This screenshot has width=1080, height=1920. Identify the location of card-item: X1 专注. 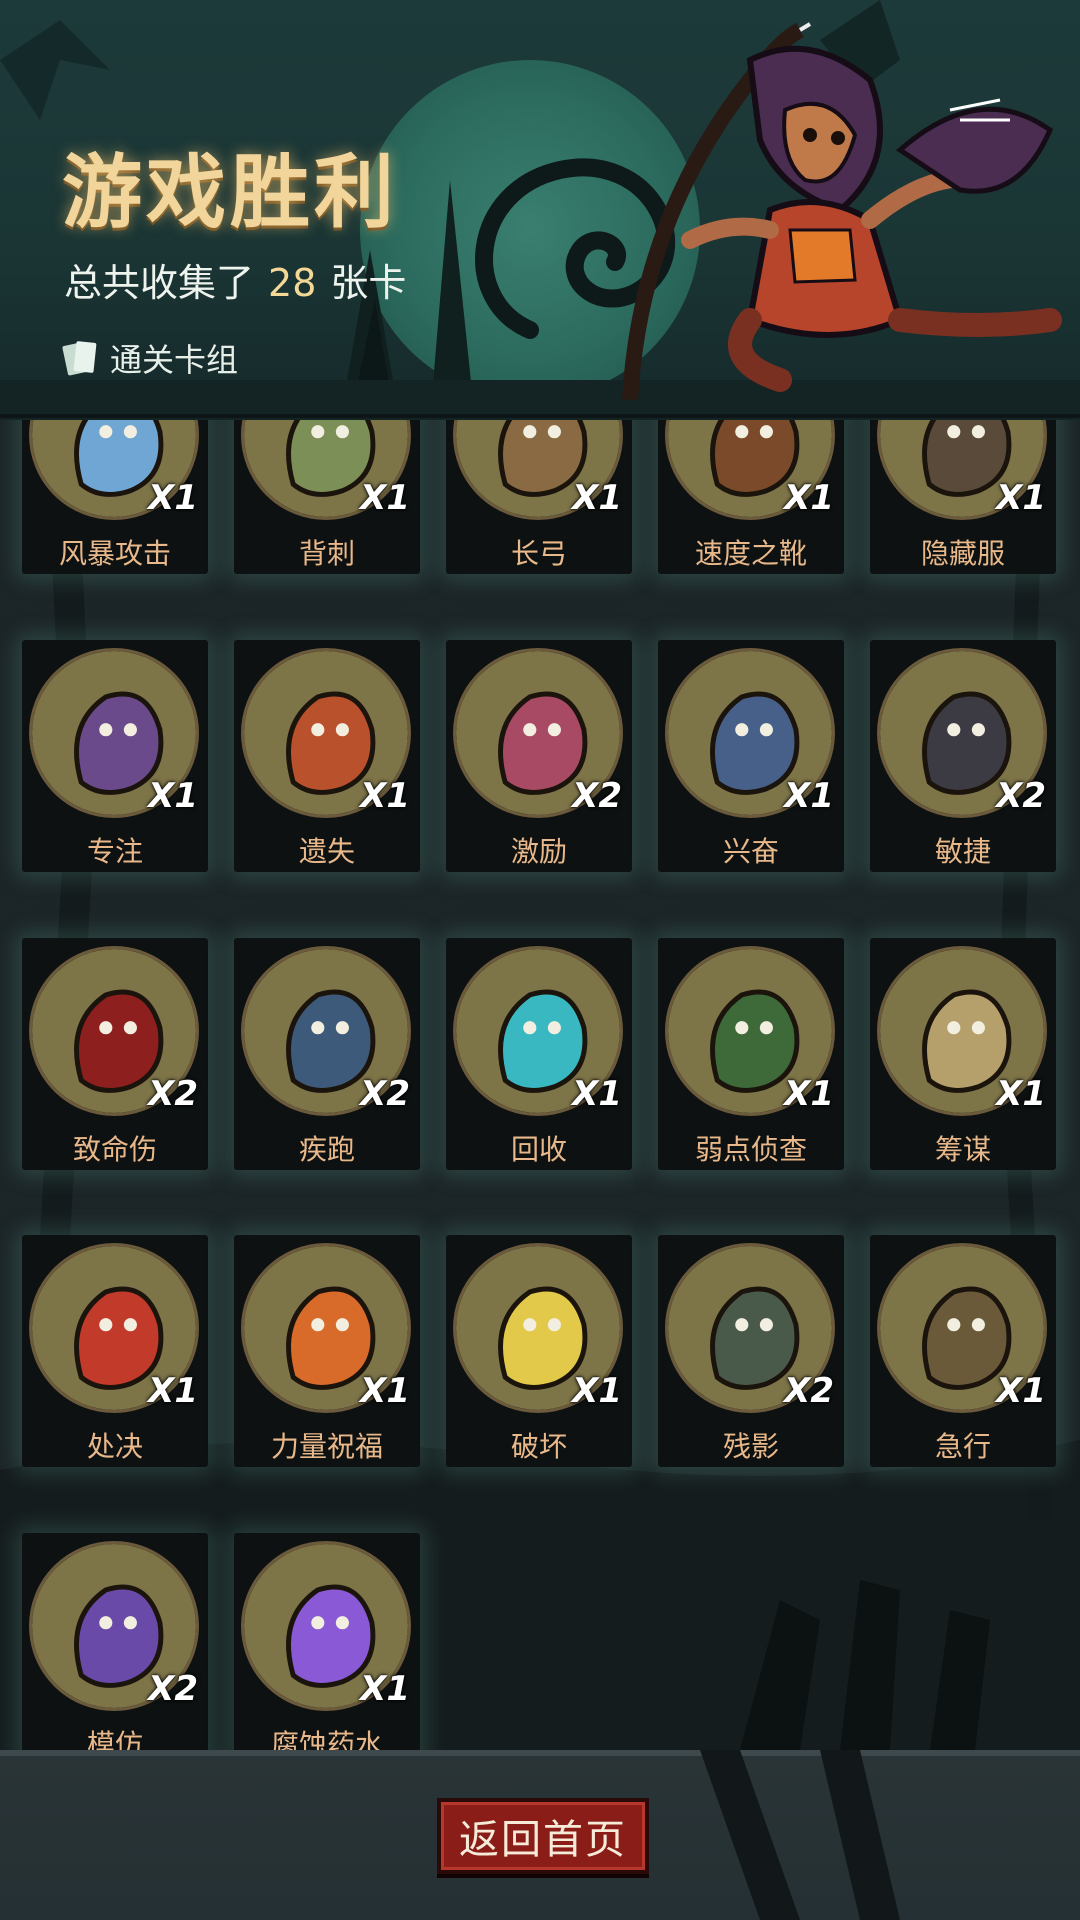
(115, 756).